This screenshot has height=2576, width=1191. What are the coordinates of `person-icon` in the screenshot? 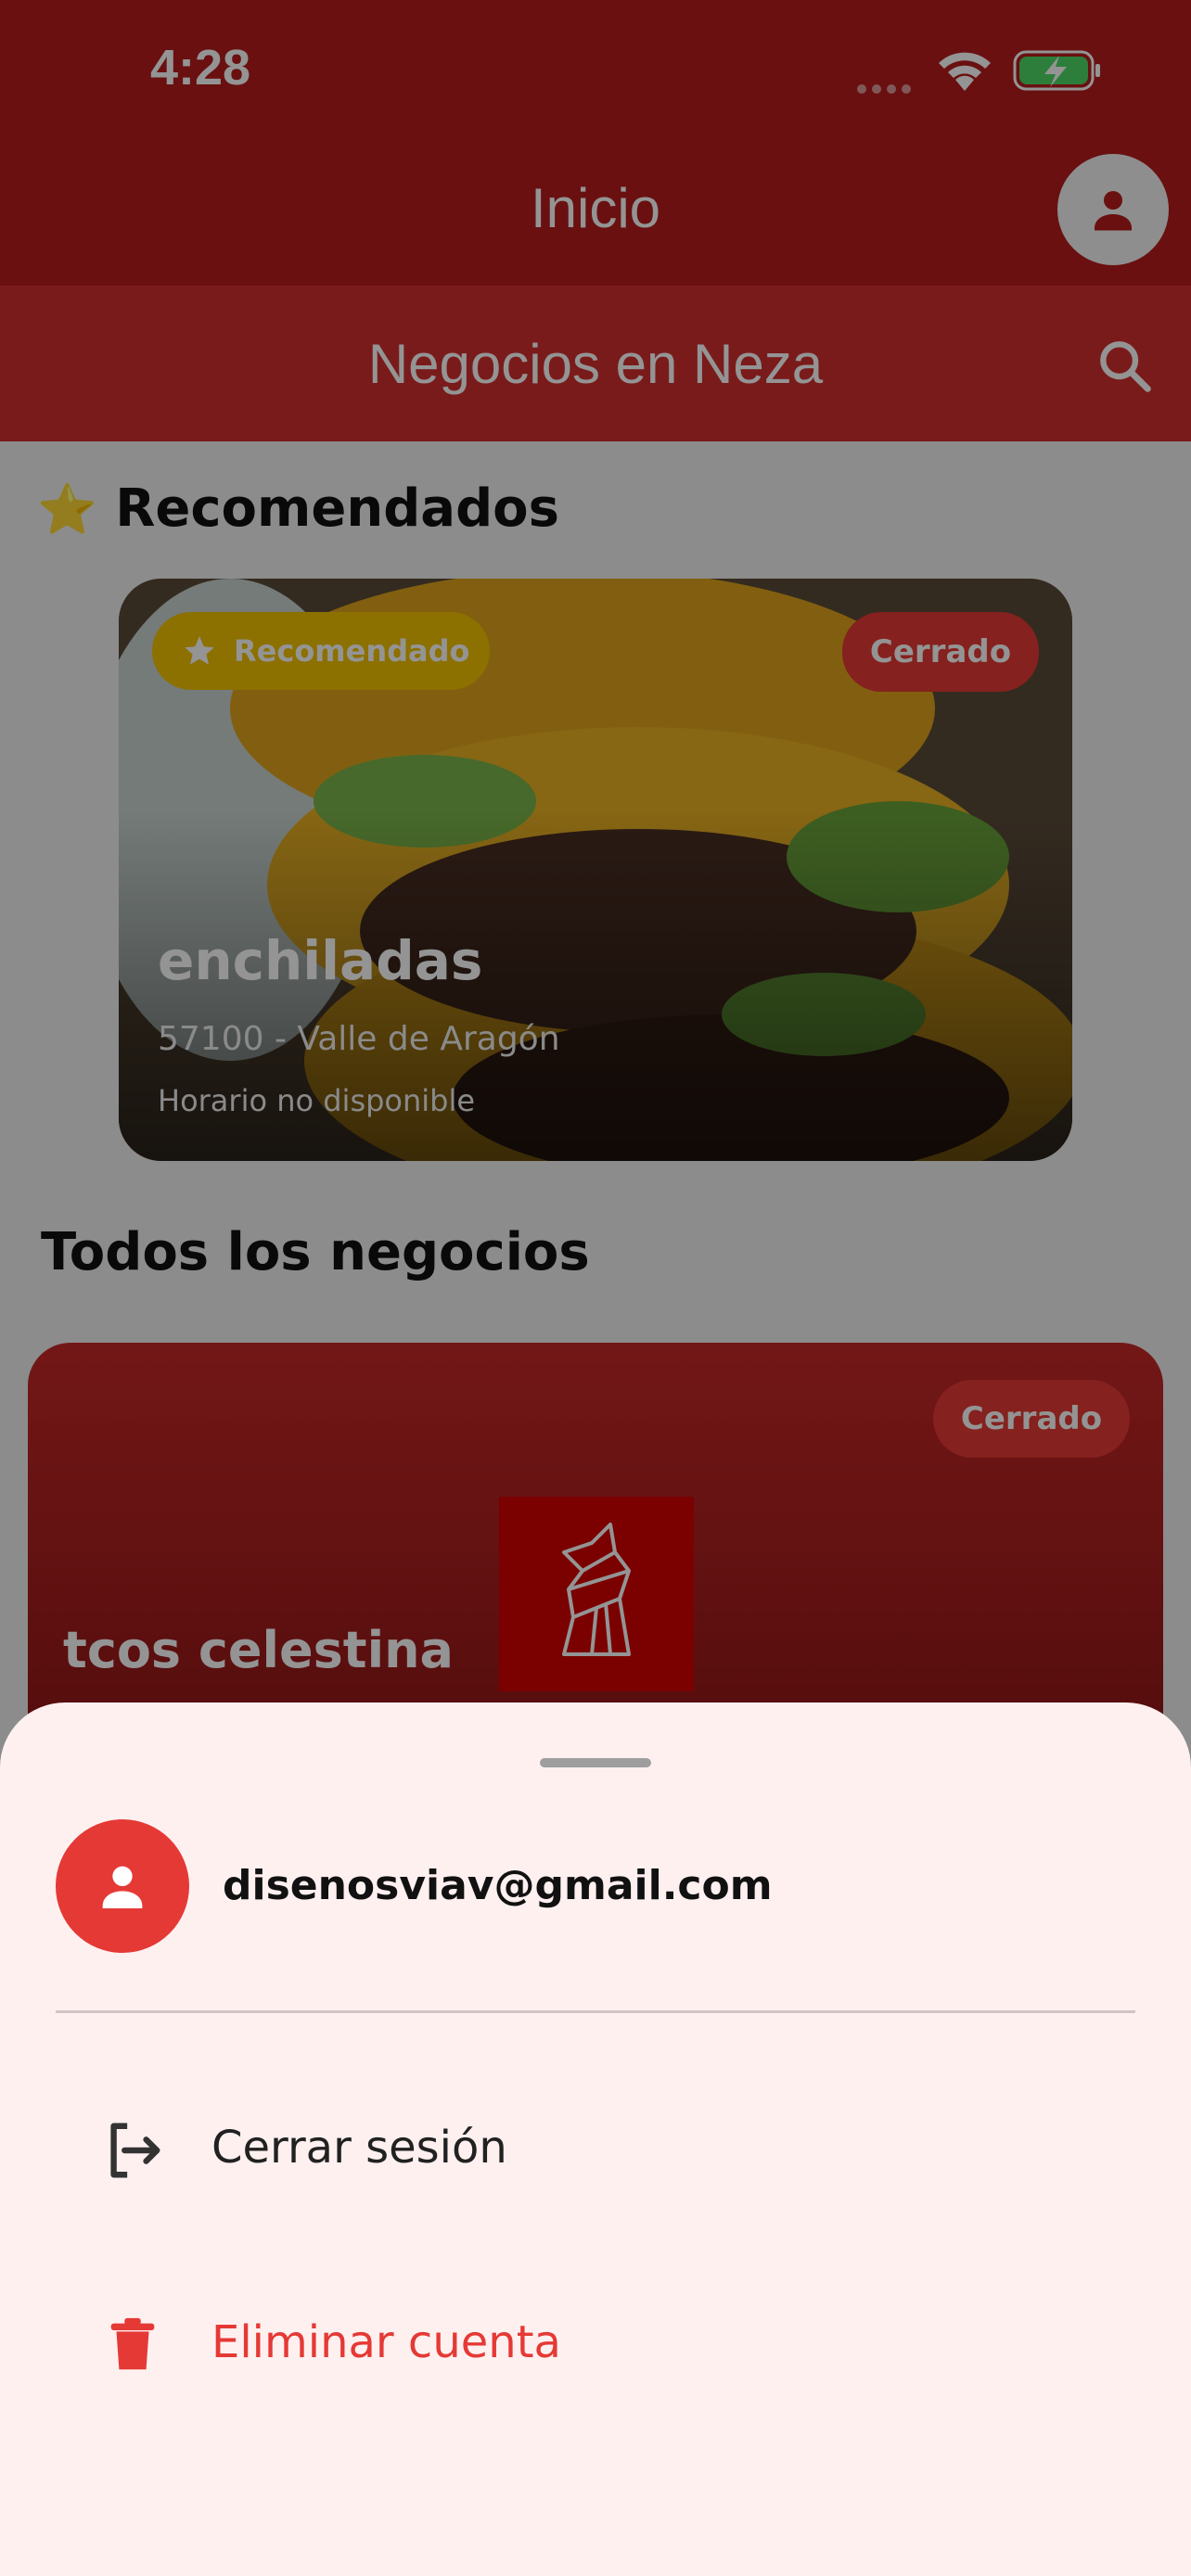 It's located at (122, 1887).